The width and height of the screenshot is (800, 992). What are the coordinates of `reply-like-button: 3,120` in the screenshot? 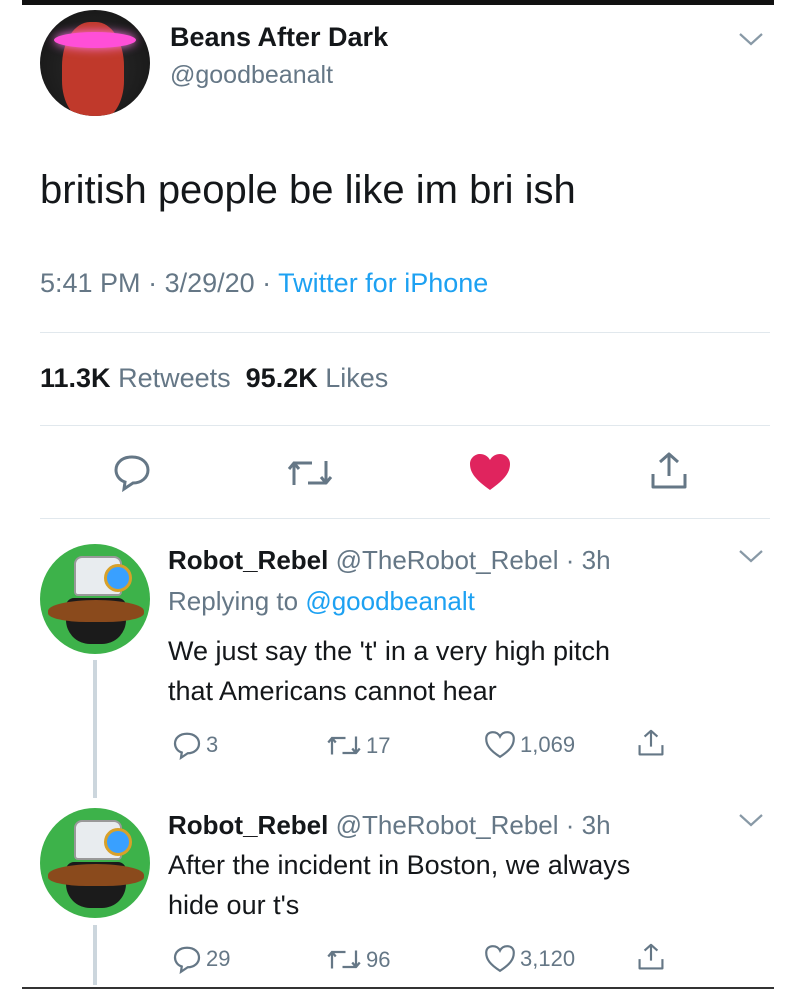 It's located at (529, 958).